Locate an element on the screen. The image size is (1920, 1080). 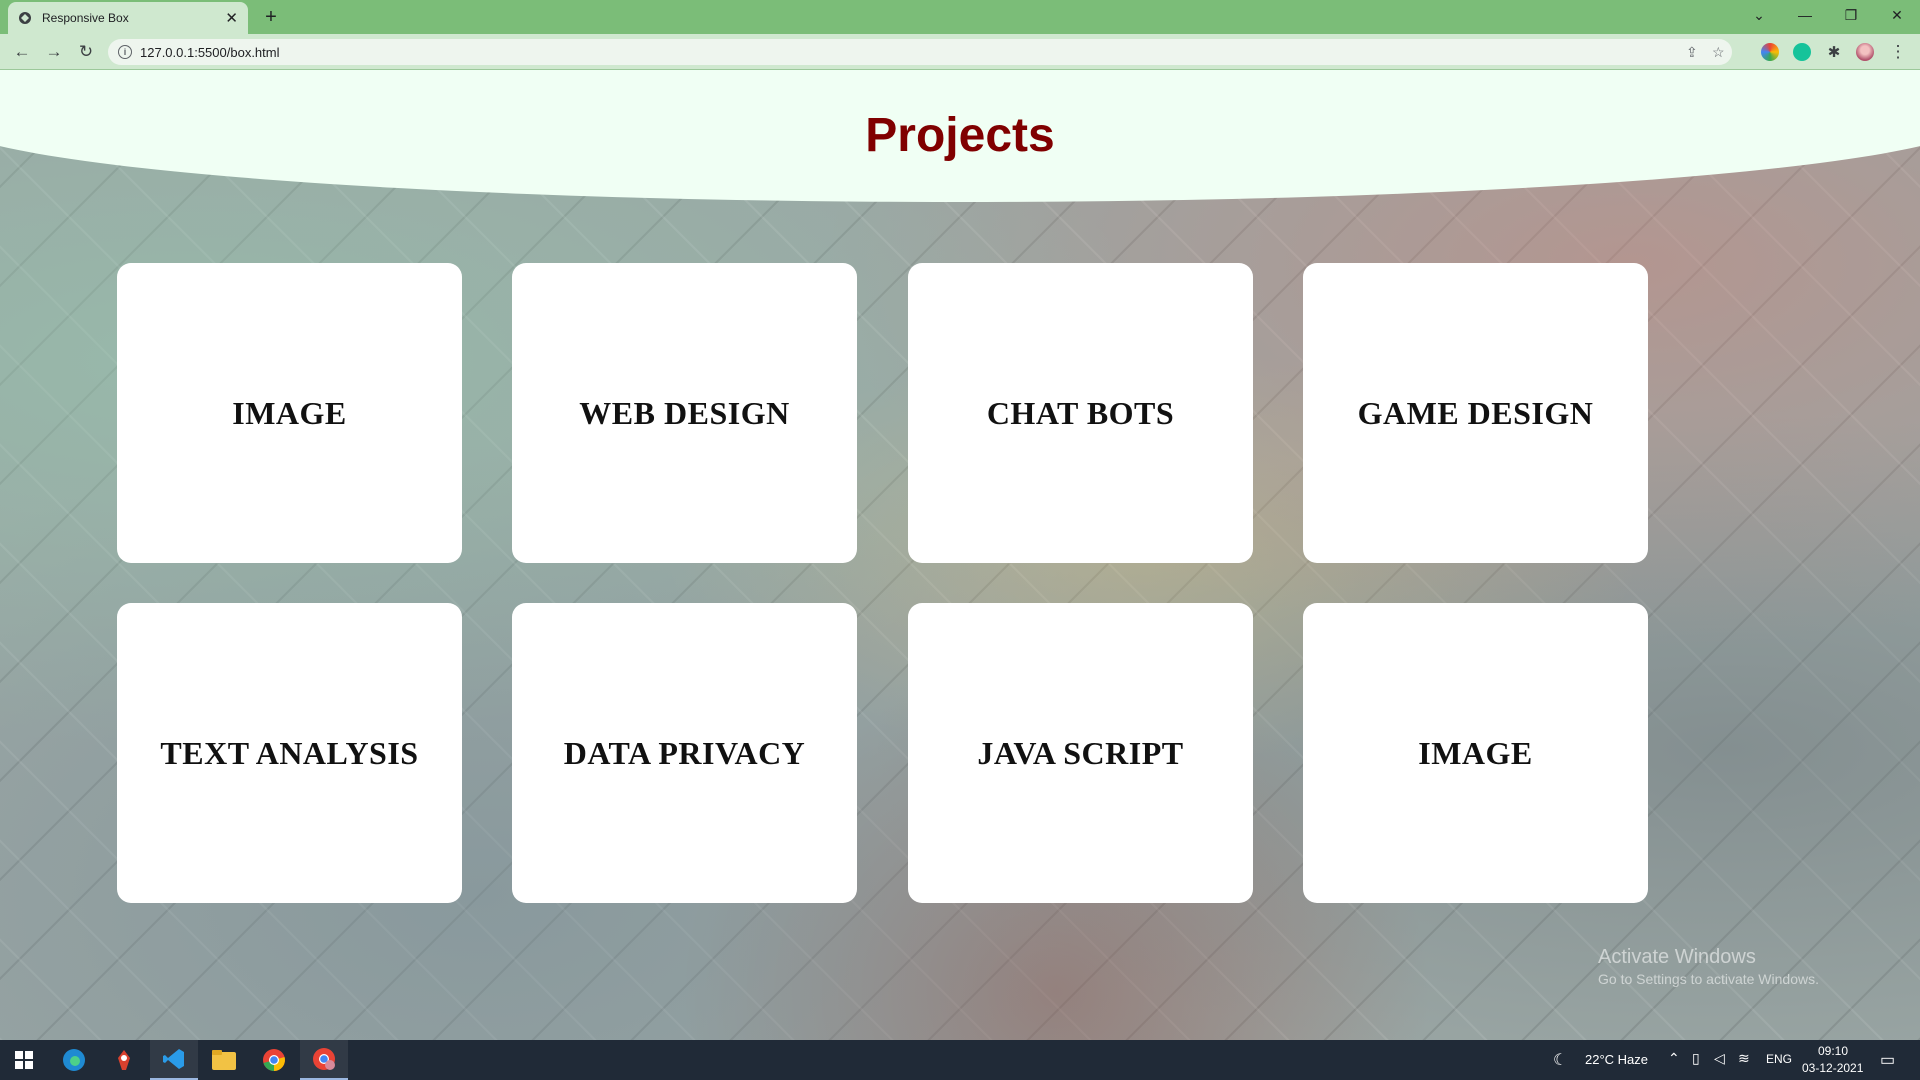
watermark-subtitle: Go to Settings to activate Windows. is located at coordinates (1708, 979).